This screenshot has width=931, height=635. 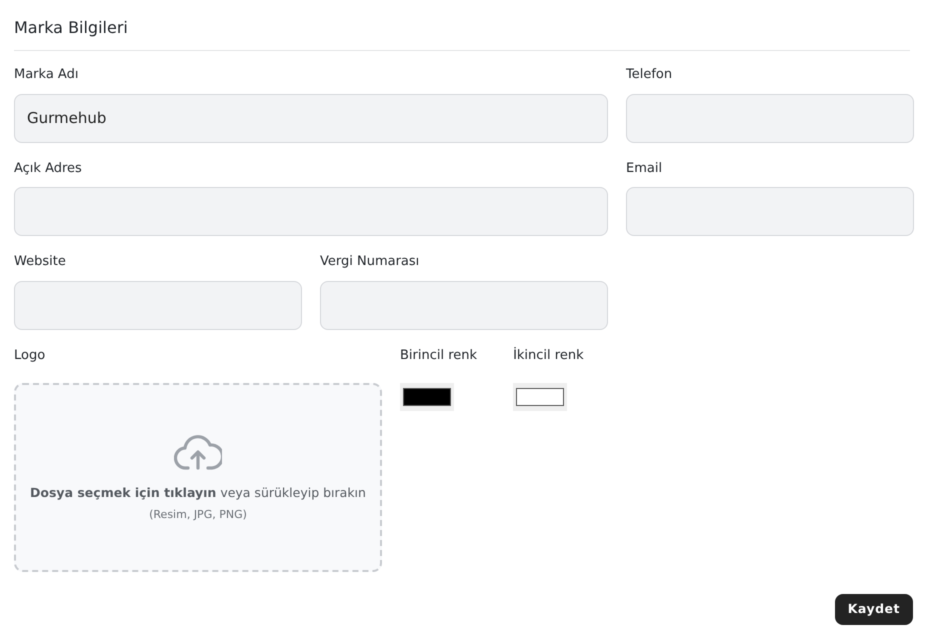 What do you see at coordinates (649, 75) in the screenshot?
I see `field-label: Telefon` at bounding box center [649, 75].